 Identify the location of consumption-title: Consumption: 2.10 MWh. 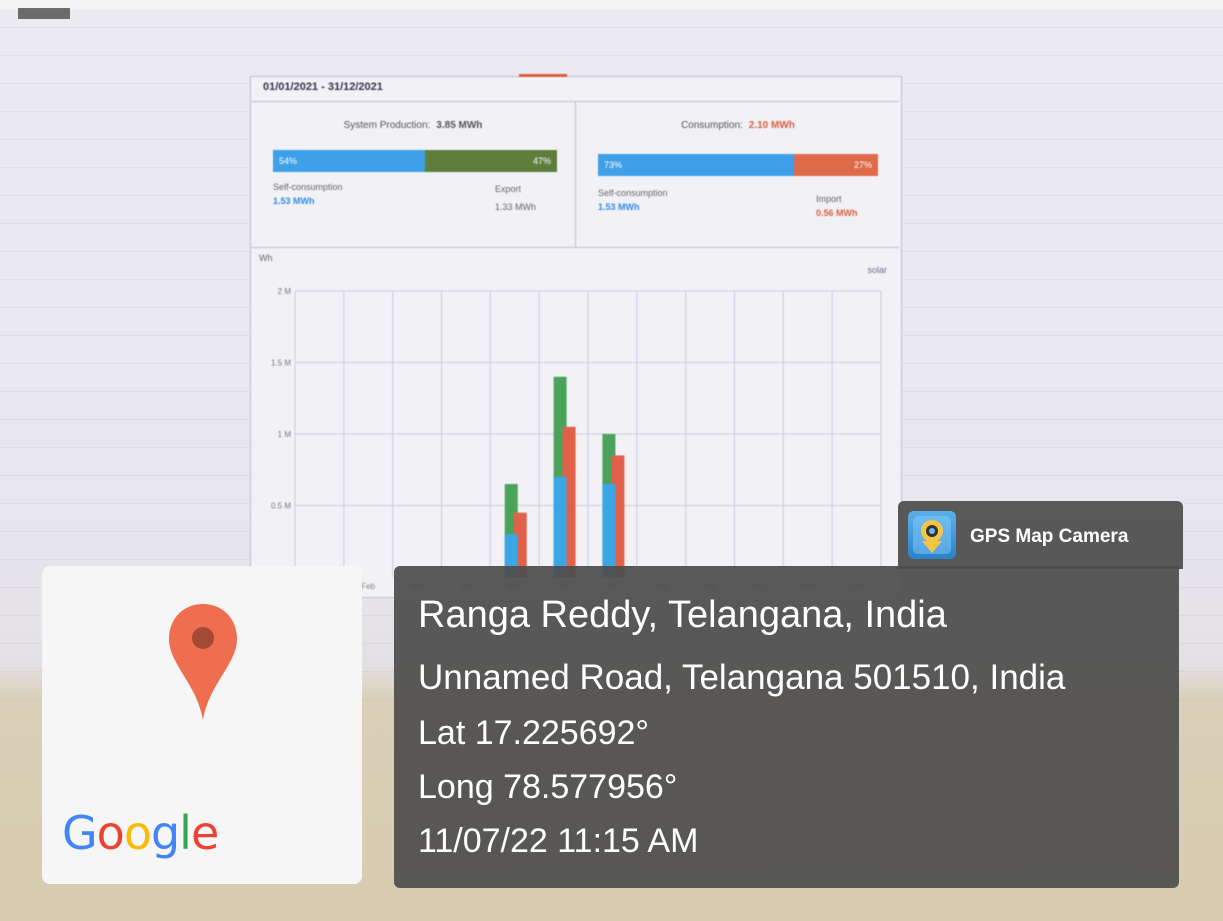
(738, 125).